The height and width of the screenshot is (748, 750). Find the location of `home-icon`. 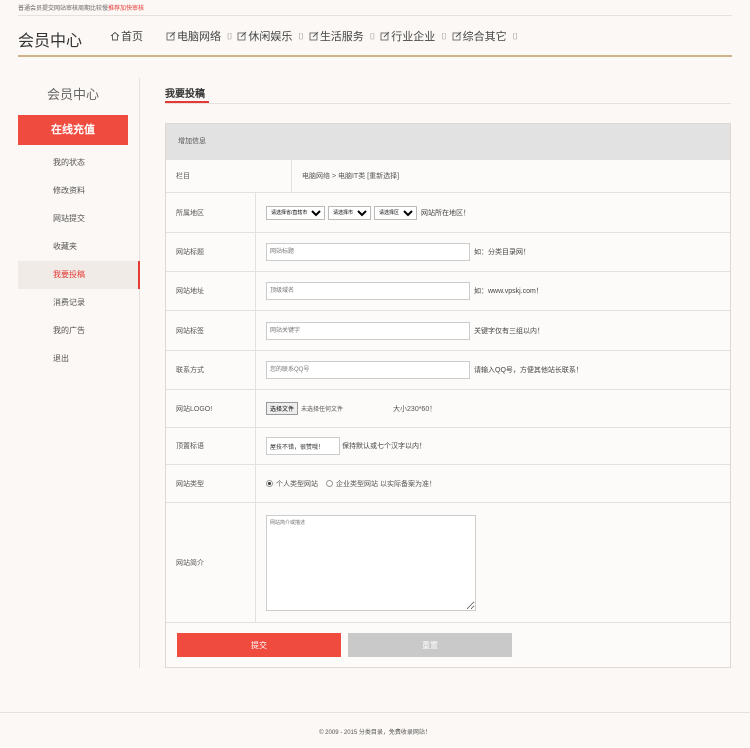

home-icon is located at coordinates (115, 36).